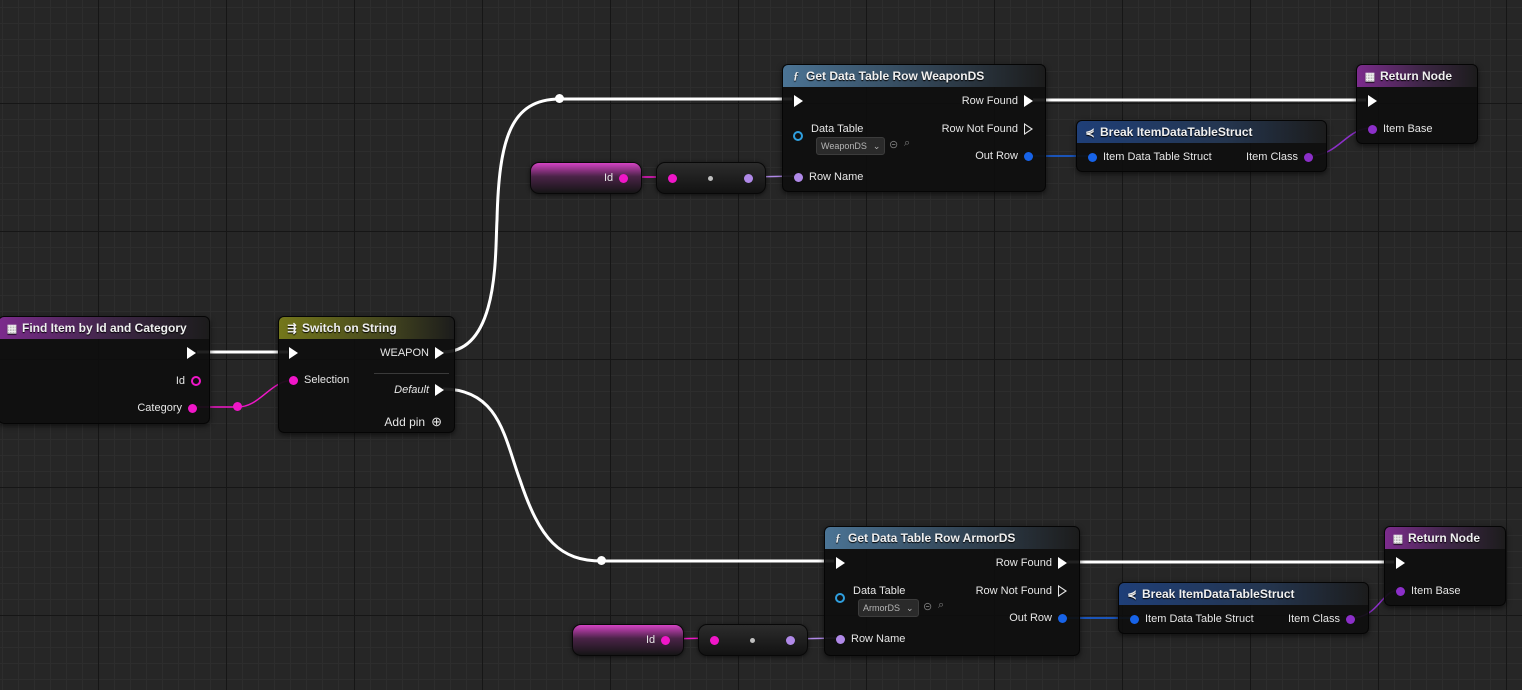 The image size is (1522, 690). I want to click on conversion-node-top, so click(711, 178).